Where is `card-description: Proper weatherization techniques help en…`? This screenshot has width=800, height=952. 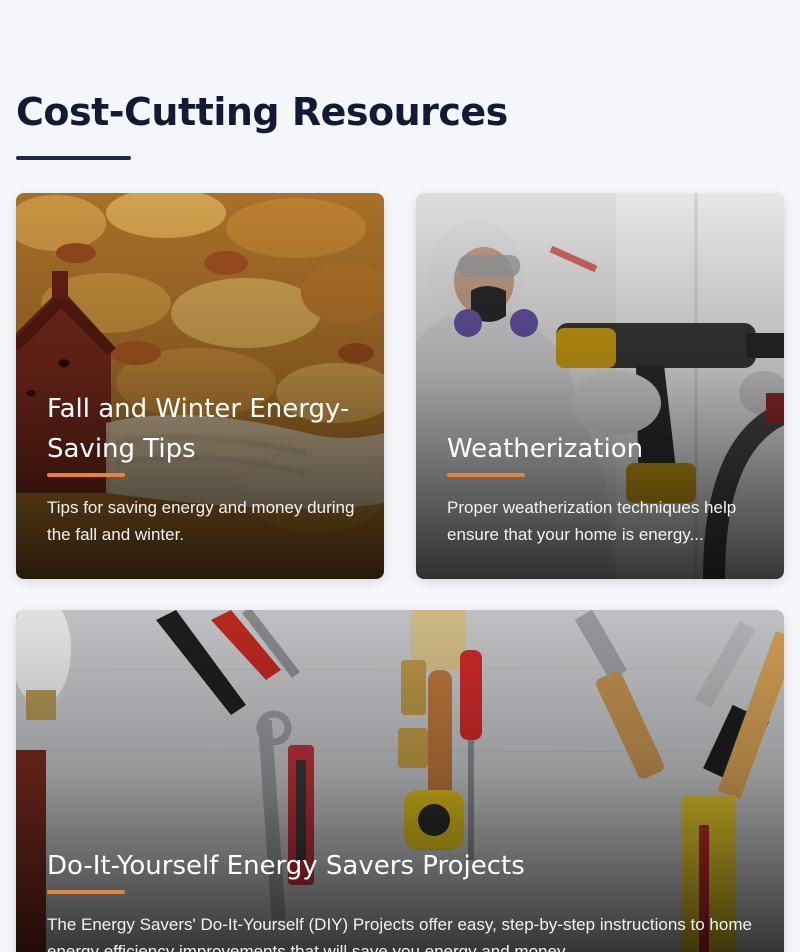 card-description: Proper weatherization techniques help en… is located at coordinates (592, 521).